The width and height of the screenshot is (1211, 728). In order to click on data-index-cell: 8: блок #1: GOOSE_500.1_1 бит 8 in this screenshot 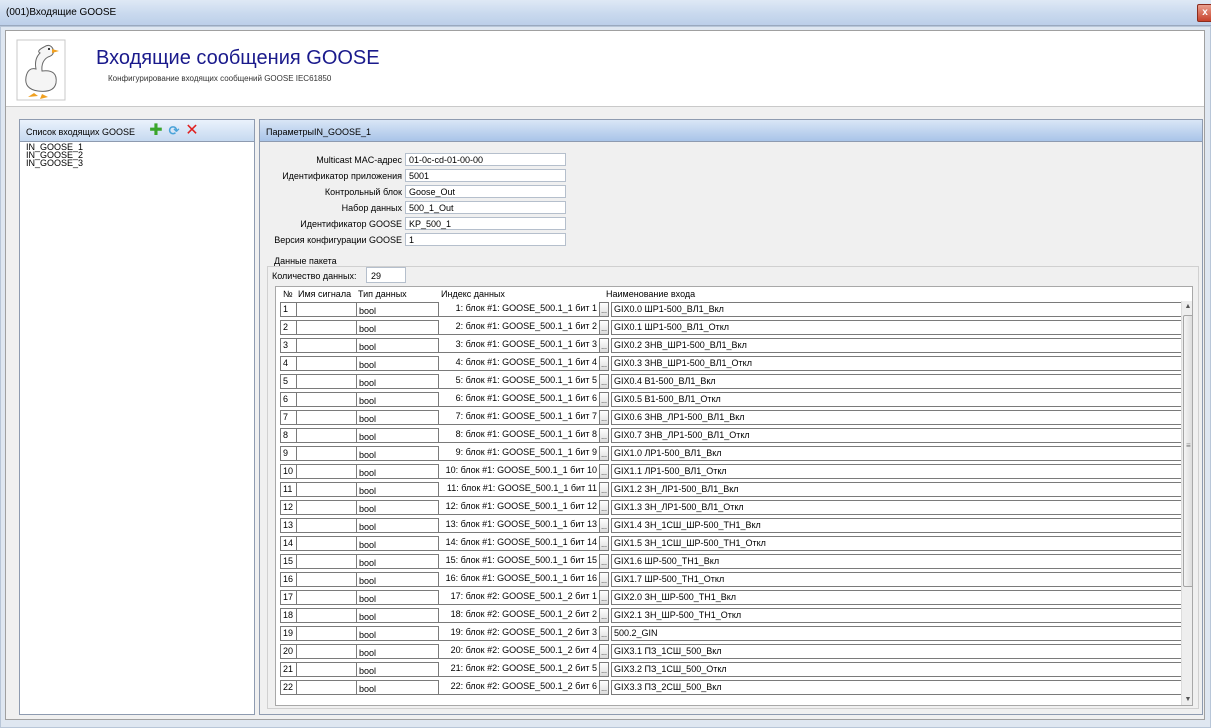, I will do `click(519, 435)`.